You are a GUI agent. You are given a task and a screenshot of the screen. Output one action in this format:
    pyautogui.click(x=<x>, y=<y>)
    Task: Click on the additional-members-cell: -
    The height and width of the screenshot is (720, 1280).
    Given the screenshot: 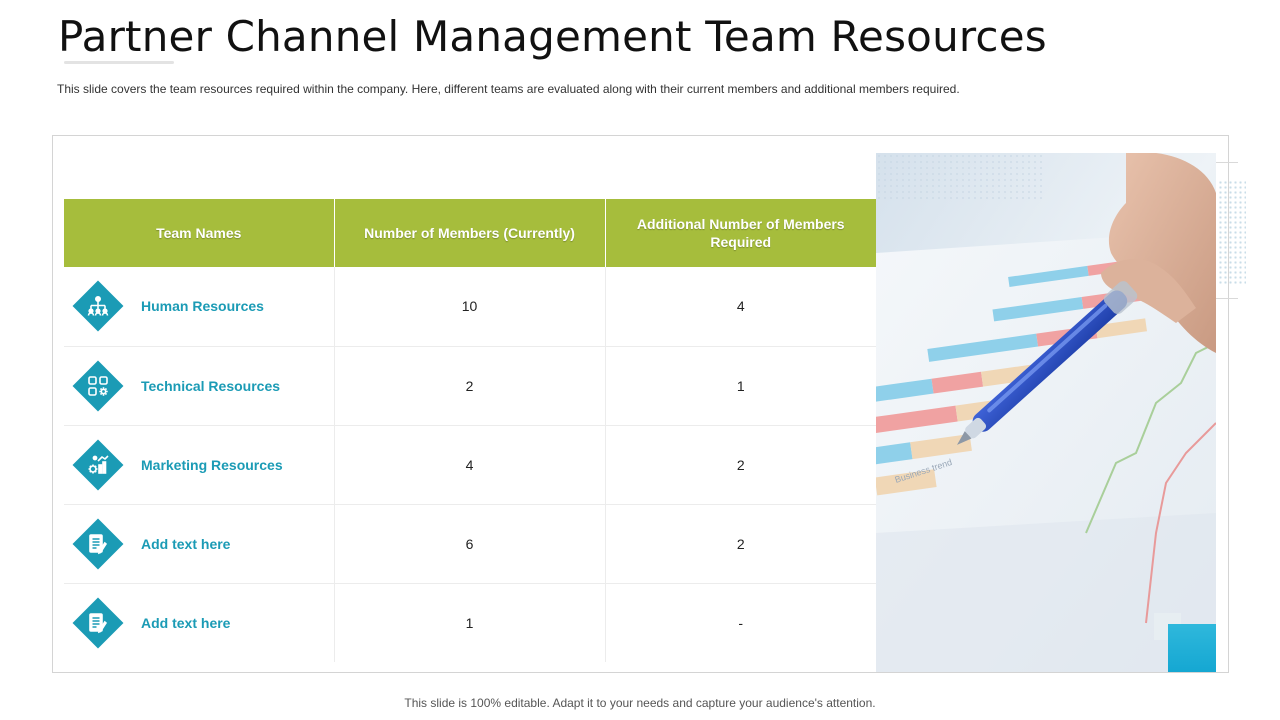 What is the action you would take?
    pyautogui.click(x=740, y=622)
    